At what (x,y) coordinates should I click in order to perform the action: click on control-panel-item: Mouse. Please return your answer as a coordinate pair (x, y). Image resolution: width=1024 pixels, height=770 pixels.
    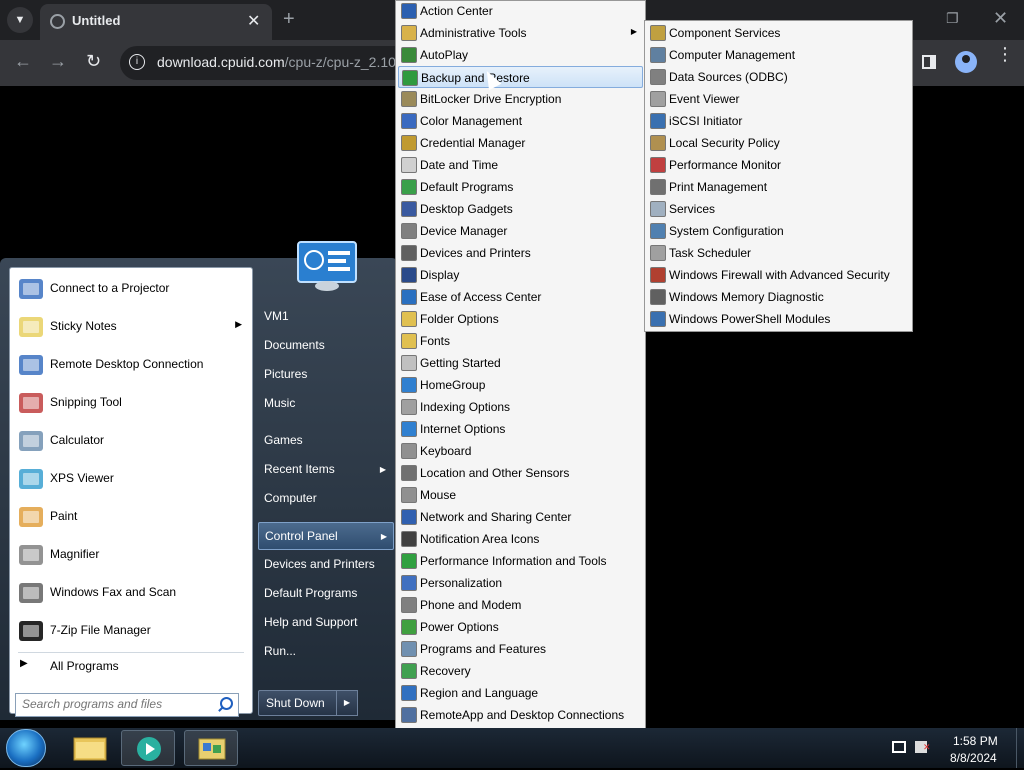
    Looking at the image, I should click on (520, 495).